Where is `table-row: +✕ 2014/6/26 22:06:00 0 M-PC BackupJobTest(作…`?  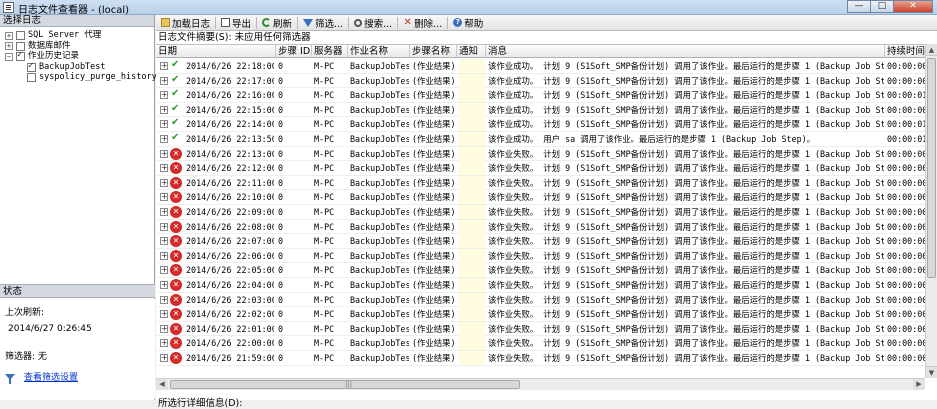 table-row: +✕ 2014/6/26 22:06:00 0 M-PC BackupJobTest(作… is located at coordinates (540, 256).